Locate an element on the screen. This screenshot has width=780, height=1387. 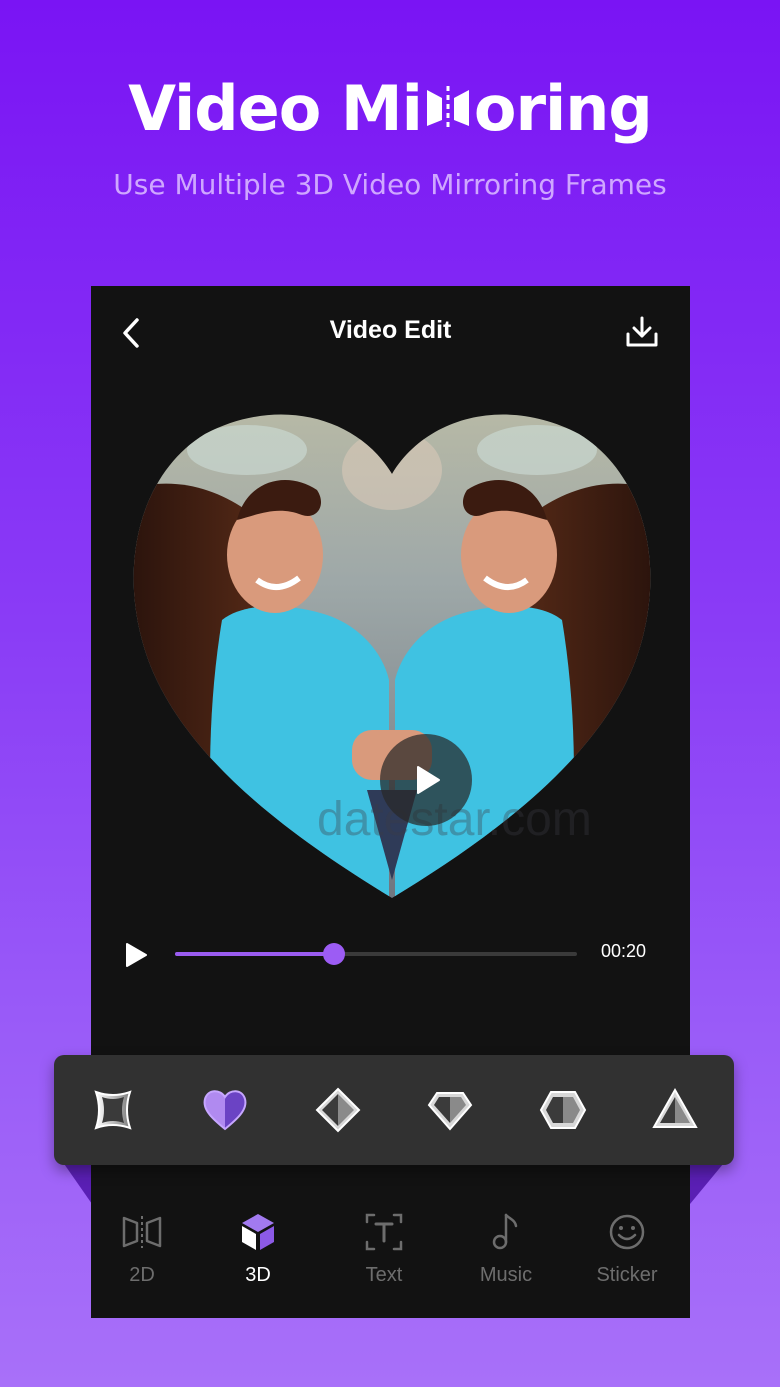
screen-title: Video Edit is located at coordinates (390, 330).